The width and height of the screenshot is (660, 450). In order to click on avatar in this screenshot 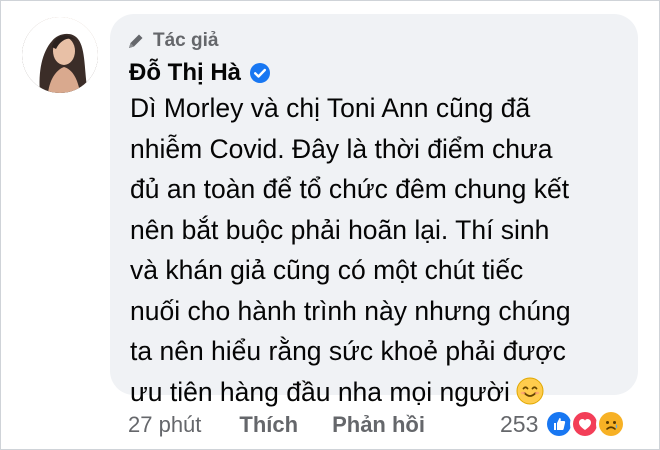, I will do `click(60, 55)`.